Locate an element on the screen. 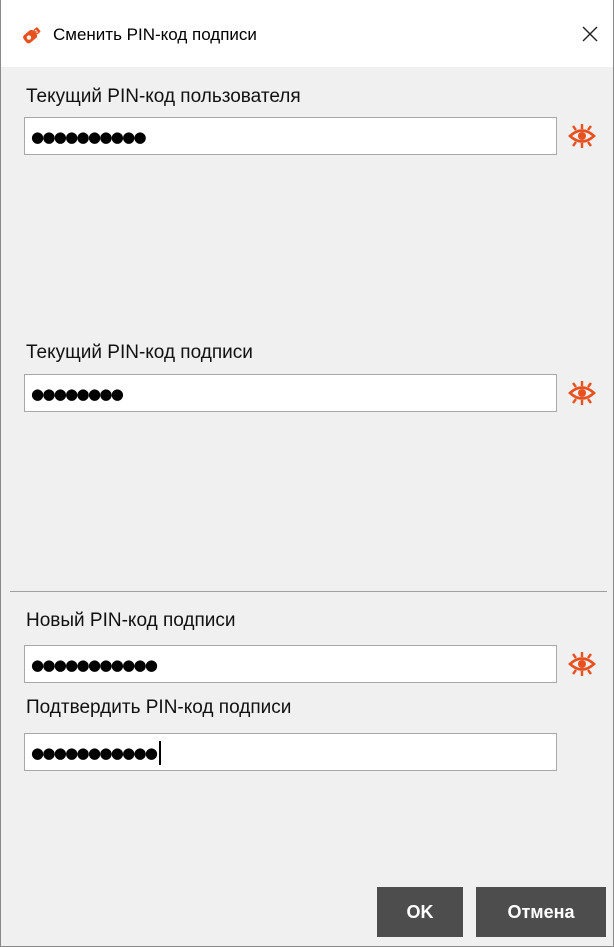  close-icon is located at coordinates (590, 34).